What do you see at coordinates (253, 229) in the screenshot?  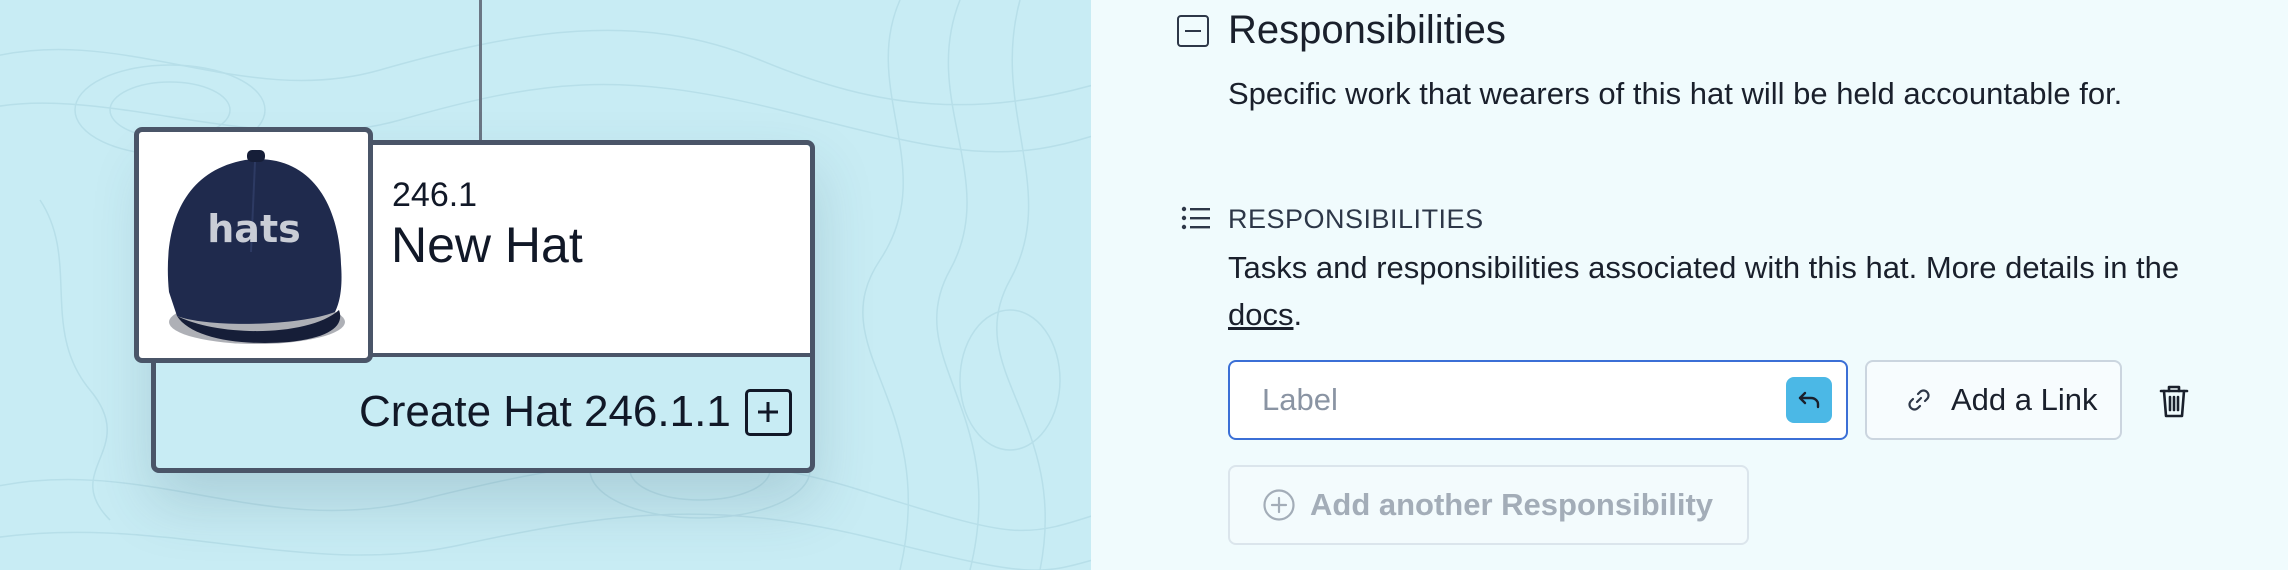 I see `hat-logo-text: hats` at bounding box center [253, 229].